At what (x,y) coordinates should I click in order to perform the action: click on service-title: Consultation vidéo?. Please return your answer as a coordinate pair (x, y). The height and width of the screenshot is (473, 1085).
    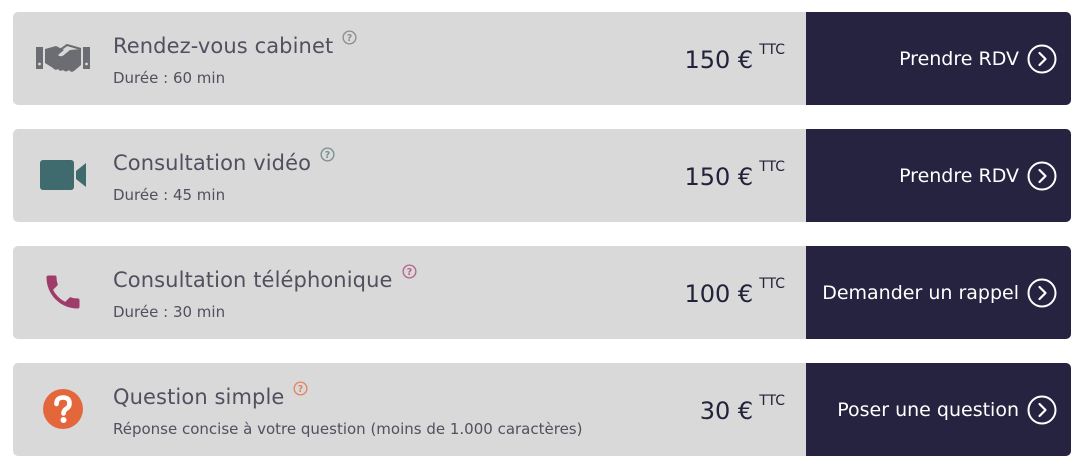
    Looking at the image, I should click on (224, 161).